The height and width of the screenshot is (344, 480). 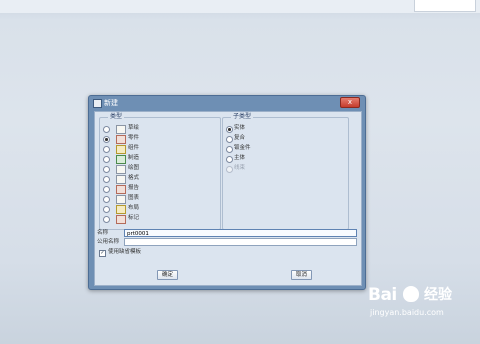 I want to click on type-option-label: 图表, so click(x=134, y=198).